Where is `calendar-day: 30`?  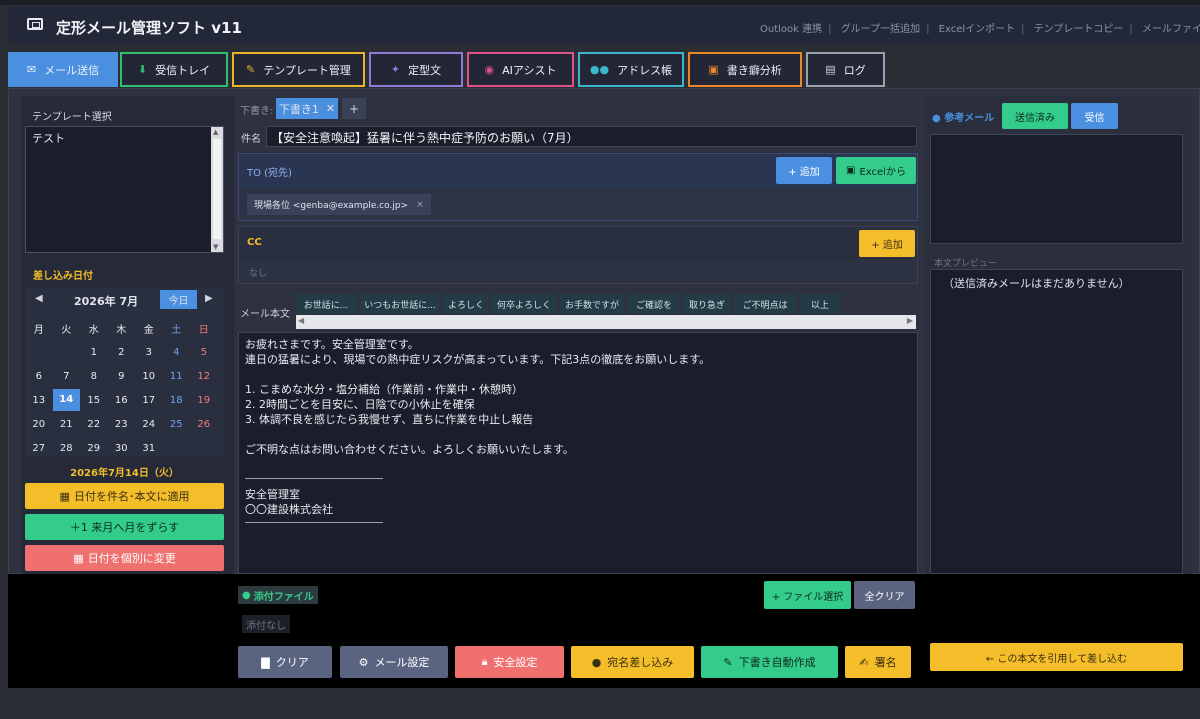
calendar-day: 30 is located at coordinates (122, 448).